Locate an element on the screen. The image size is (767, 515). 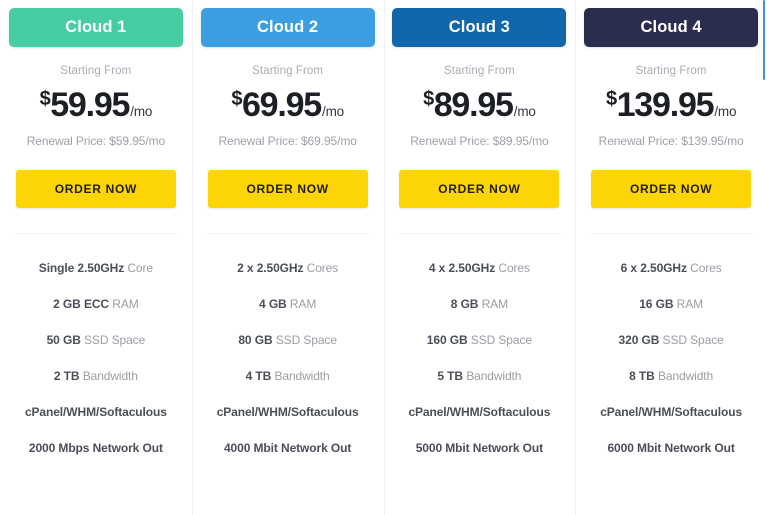
feature-unit: Core is located at coordinates (138, 268).